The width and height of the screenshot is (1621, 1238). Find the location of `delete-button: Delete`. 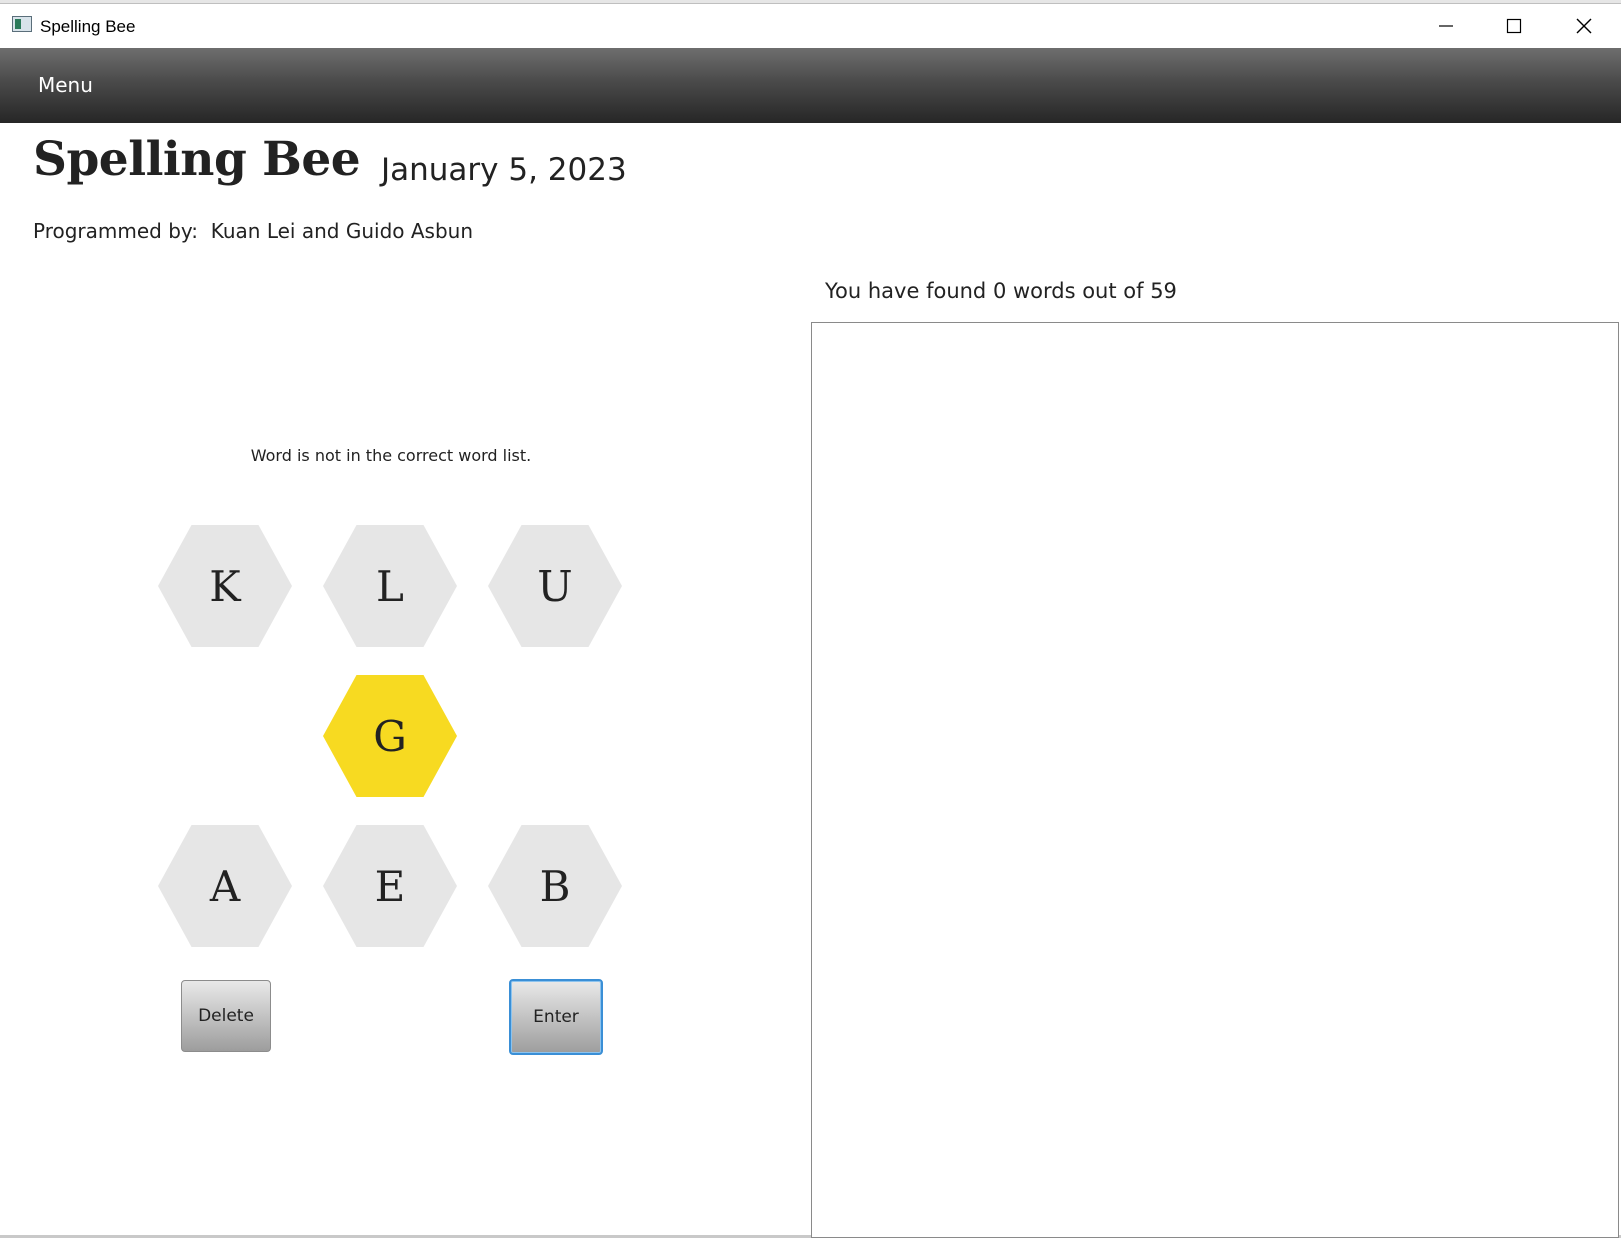

delete-button: Delete is located at coordinates (226, 1016).